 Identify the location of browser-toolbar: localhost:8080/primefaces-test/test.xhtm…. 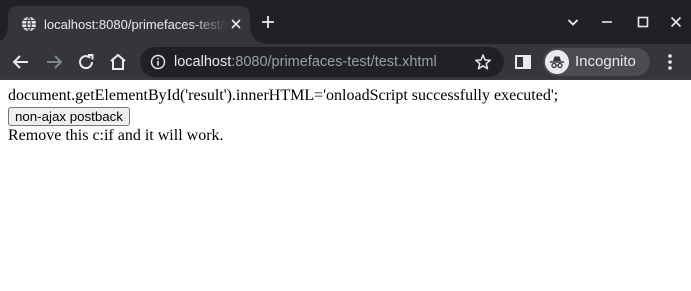
(345, 62).